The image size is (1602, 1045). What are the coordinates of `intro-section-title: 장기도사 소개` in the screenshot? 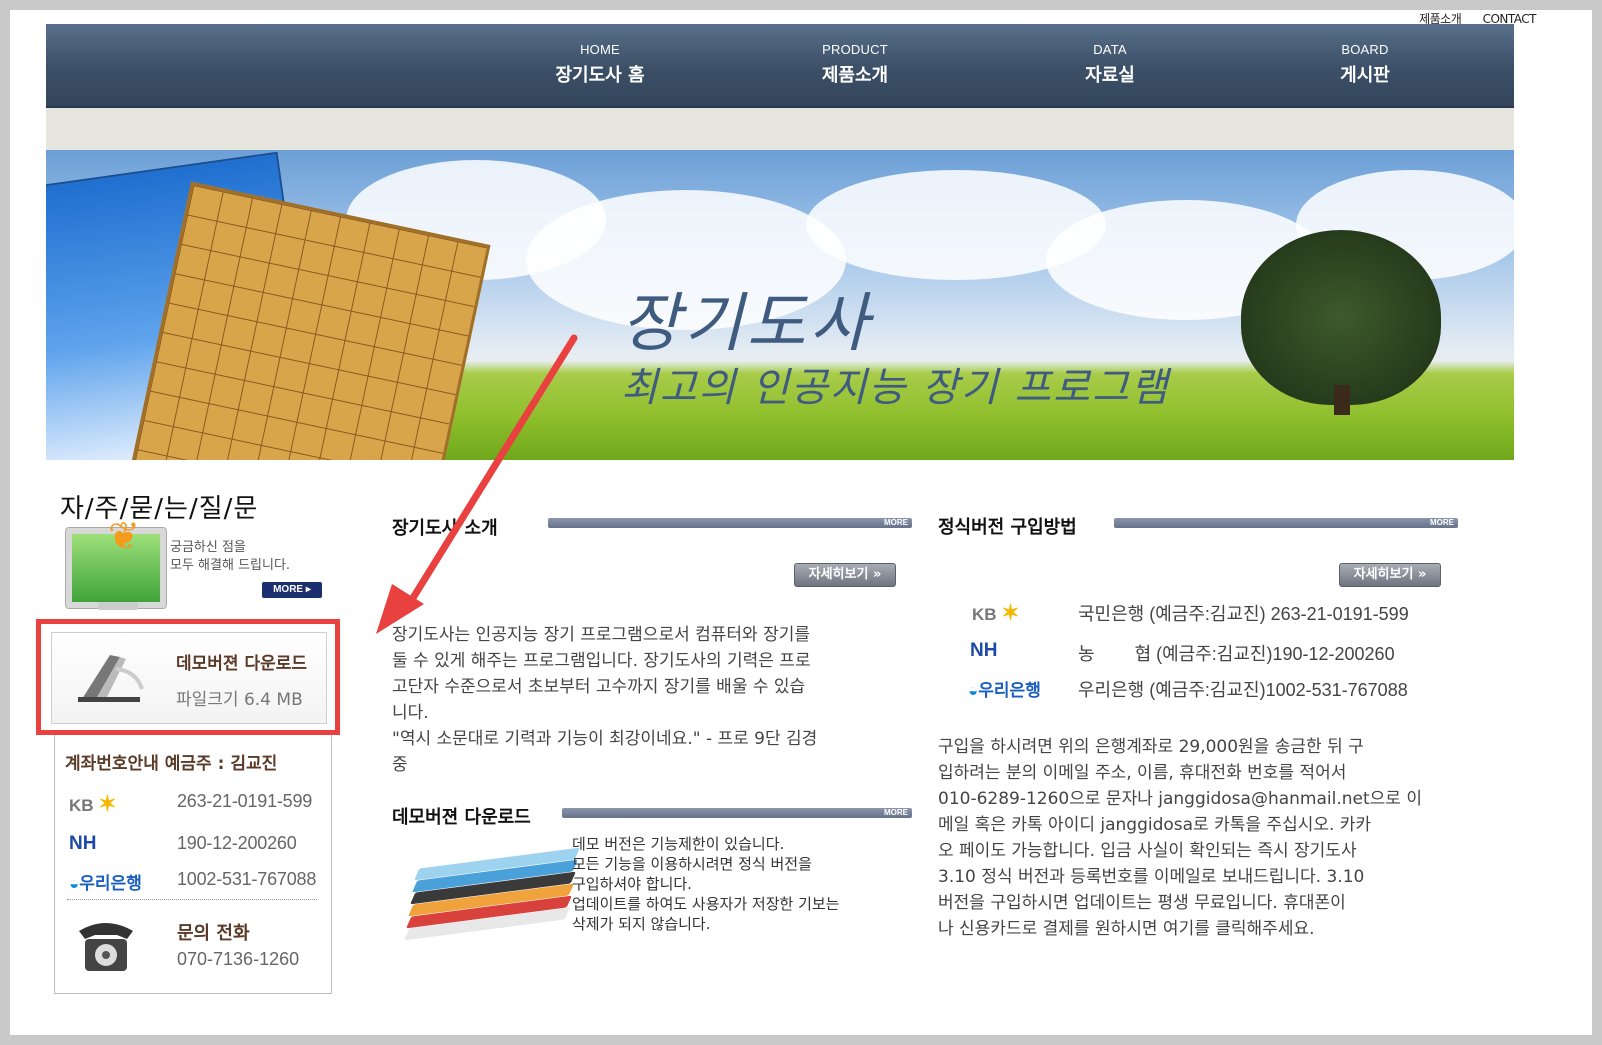 It's located at (445, 528).